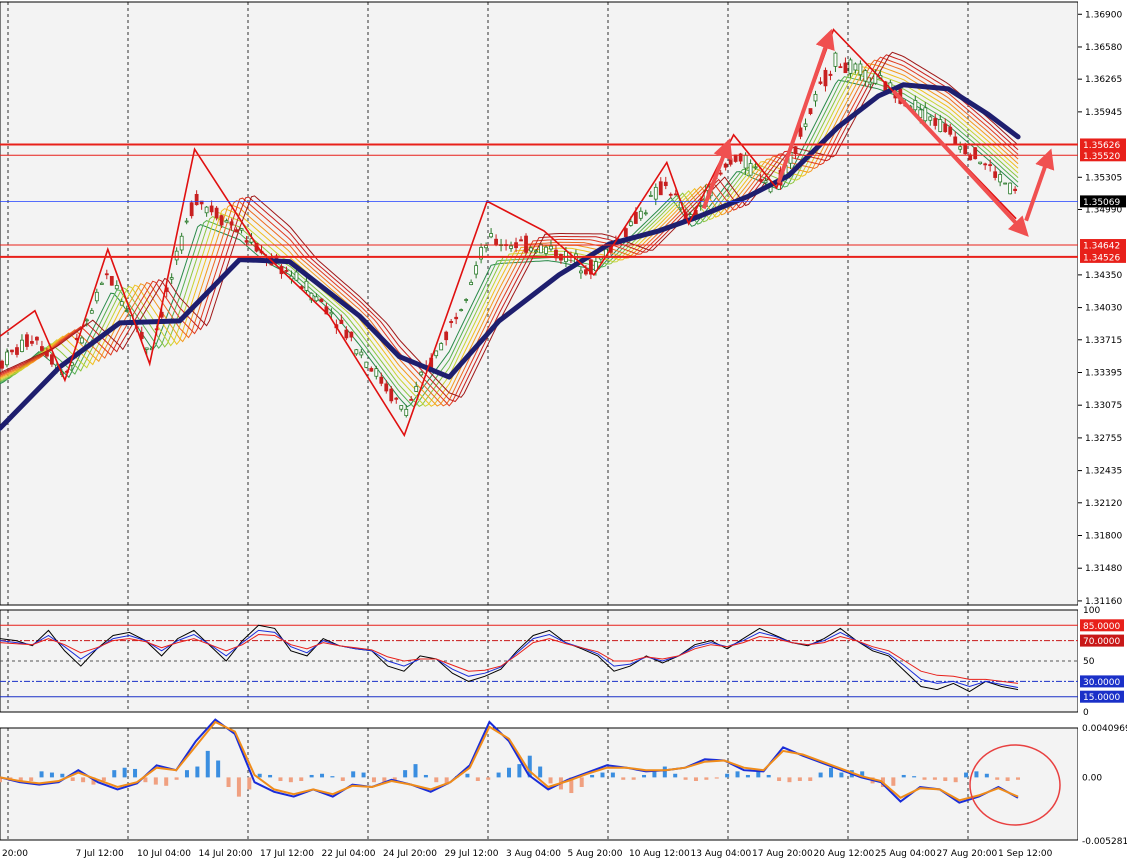  I want to click on time-tick-label: 5 Aug 20:00, so click(595, 854).